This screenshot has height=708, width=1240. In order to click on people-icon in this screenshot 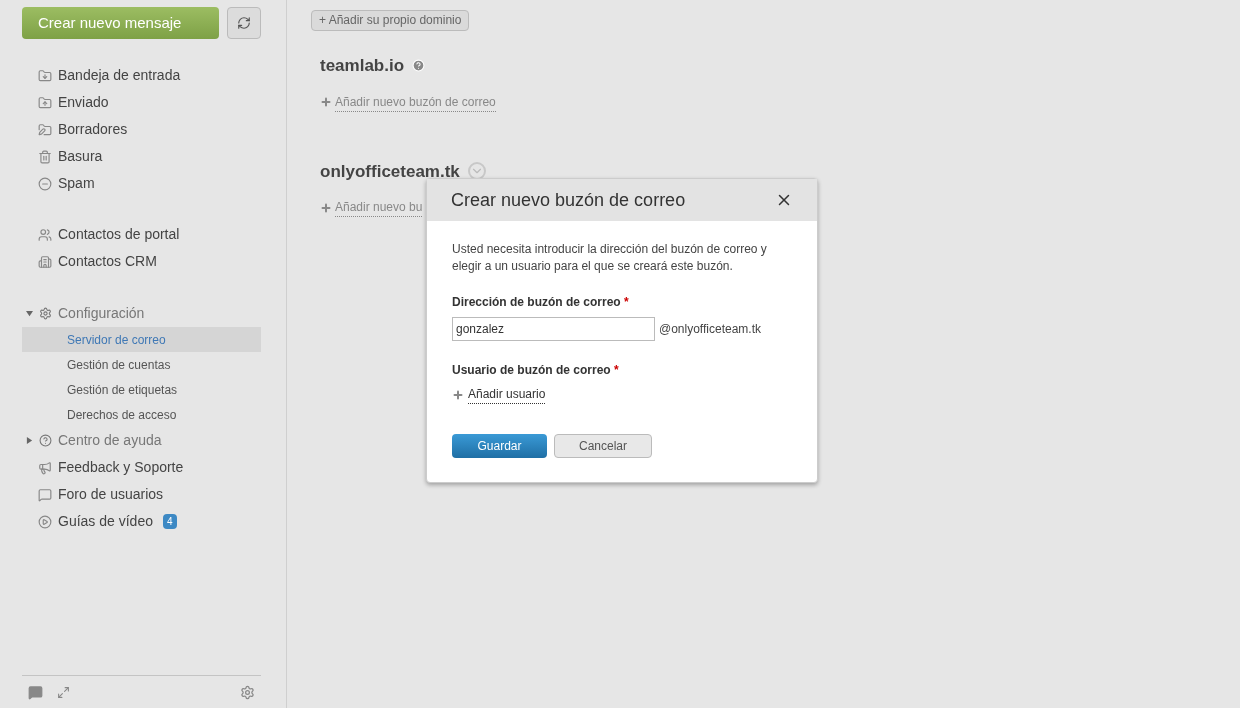, I will do `click(45, 234)`.